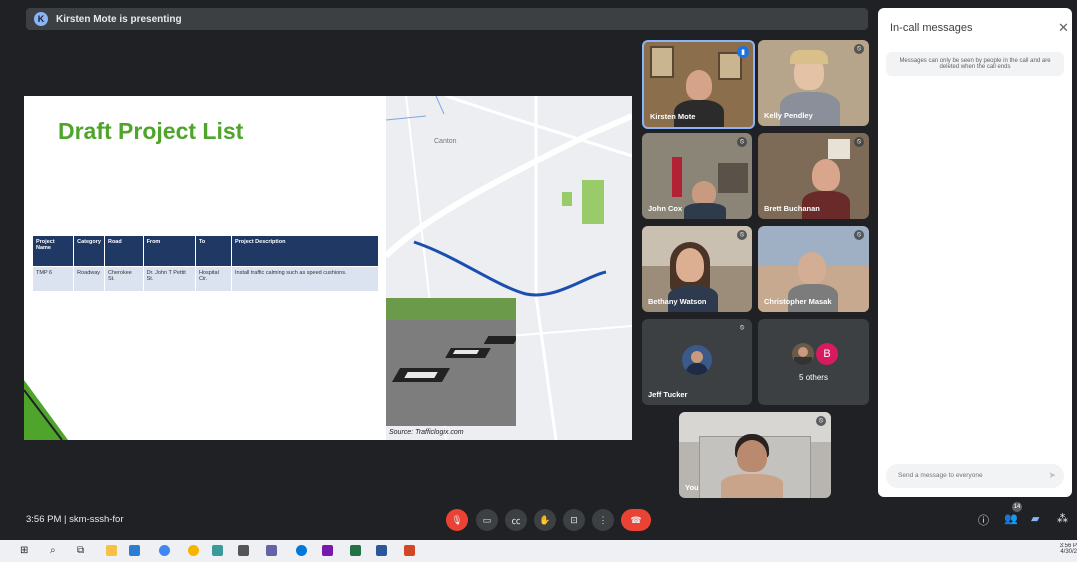 Image resolution: width=1077 pixels, height=562 pixels. Describe the element at coordinates (813, 176) in the screenshot. I see `participant-tile: ⦸ Brett Buchanan` at that location.